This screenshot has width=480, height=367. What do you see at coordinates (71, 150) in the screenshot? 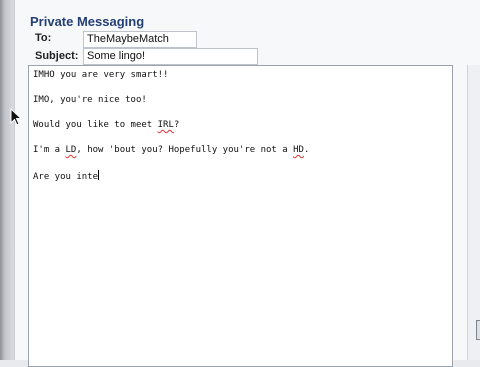
I see `misspelled-word: LD` at bounding box center [71, 150].